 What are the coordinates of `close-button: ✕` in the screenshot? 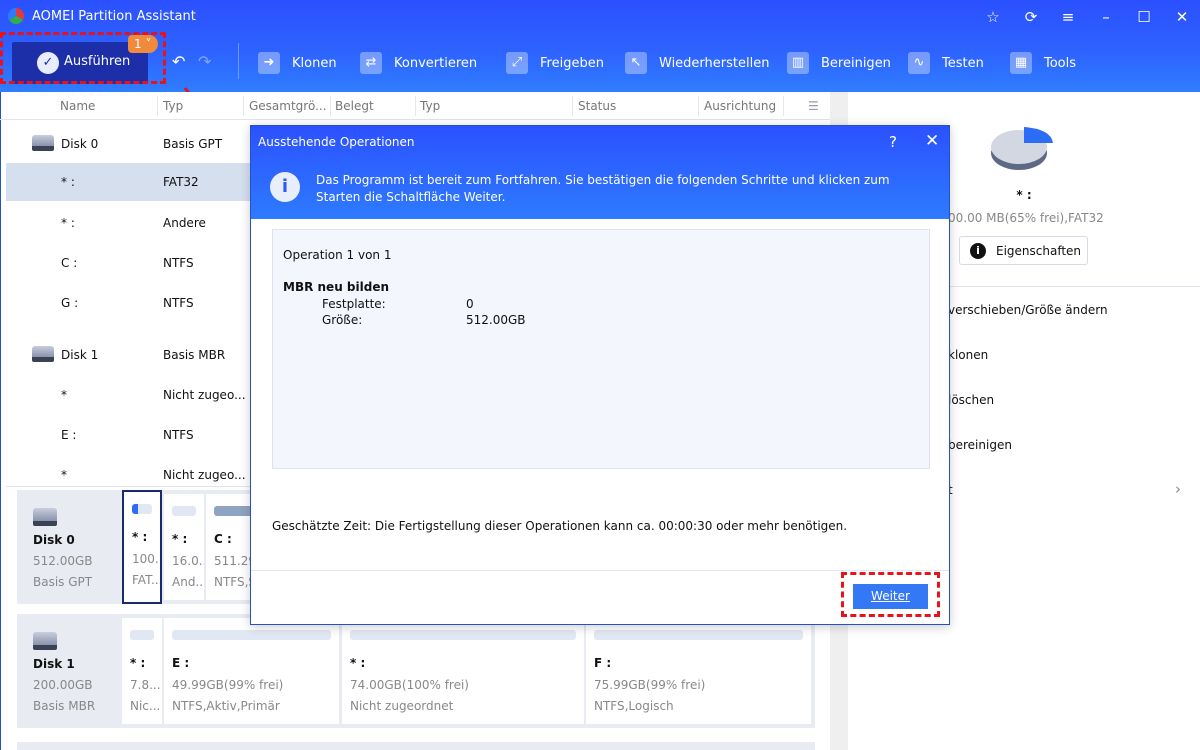 It's located at (1182, 17).